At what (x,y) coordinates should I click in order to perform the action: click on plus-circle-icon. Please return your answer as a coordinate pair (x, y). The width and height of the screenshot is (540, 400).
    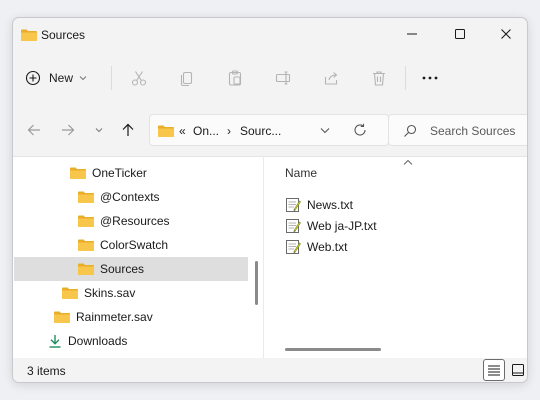
    Looking at the image, I should click on (33, 78).